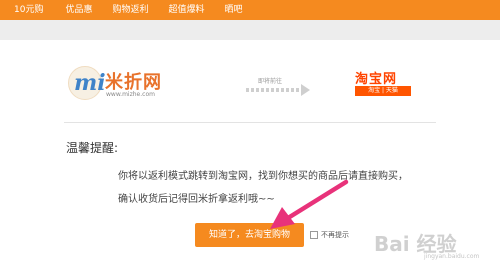  What do you see at coordinates (452, 256) in the screenshot?
I see `watermark-sub: jingyan.baidu.com` at bounding box center [452, 256].